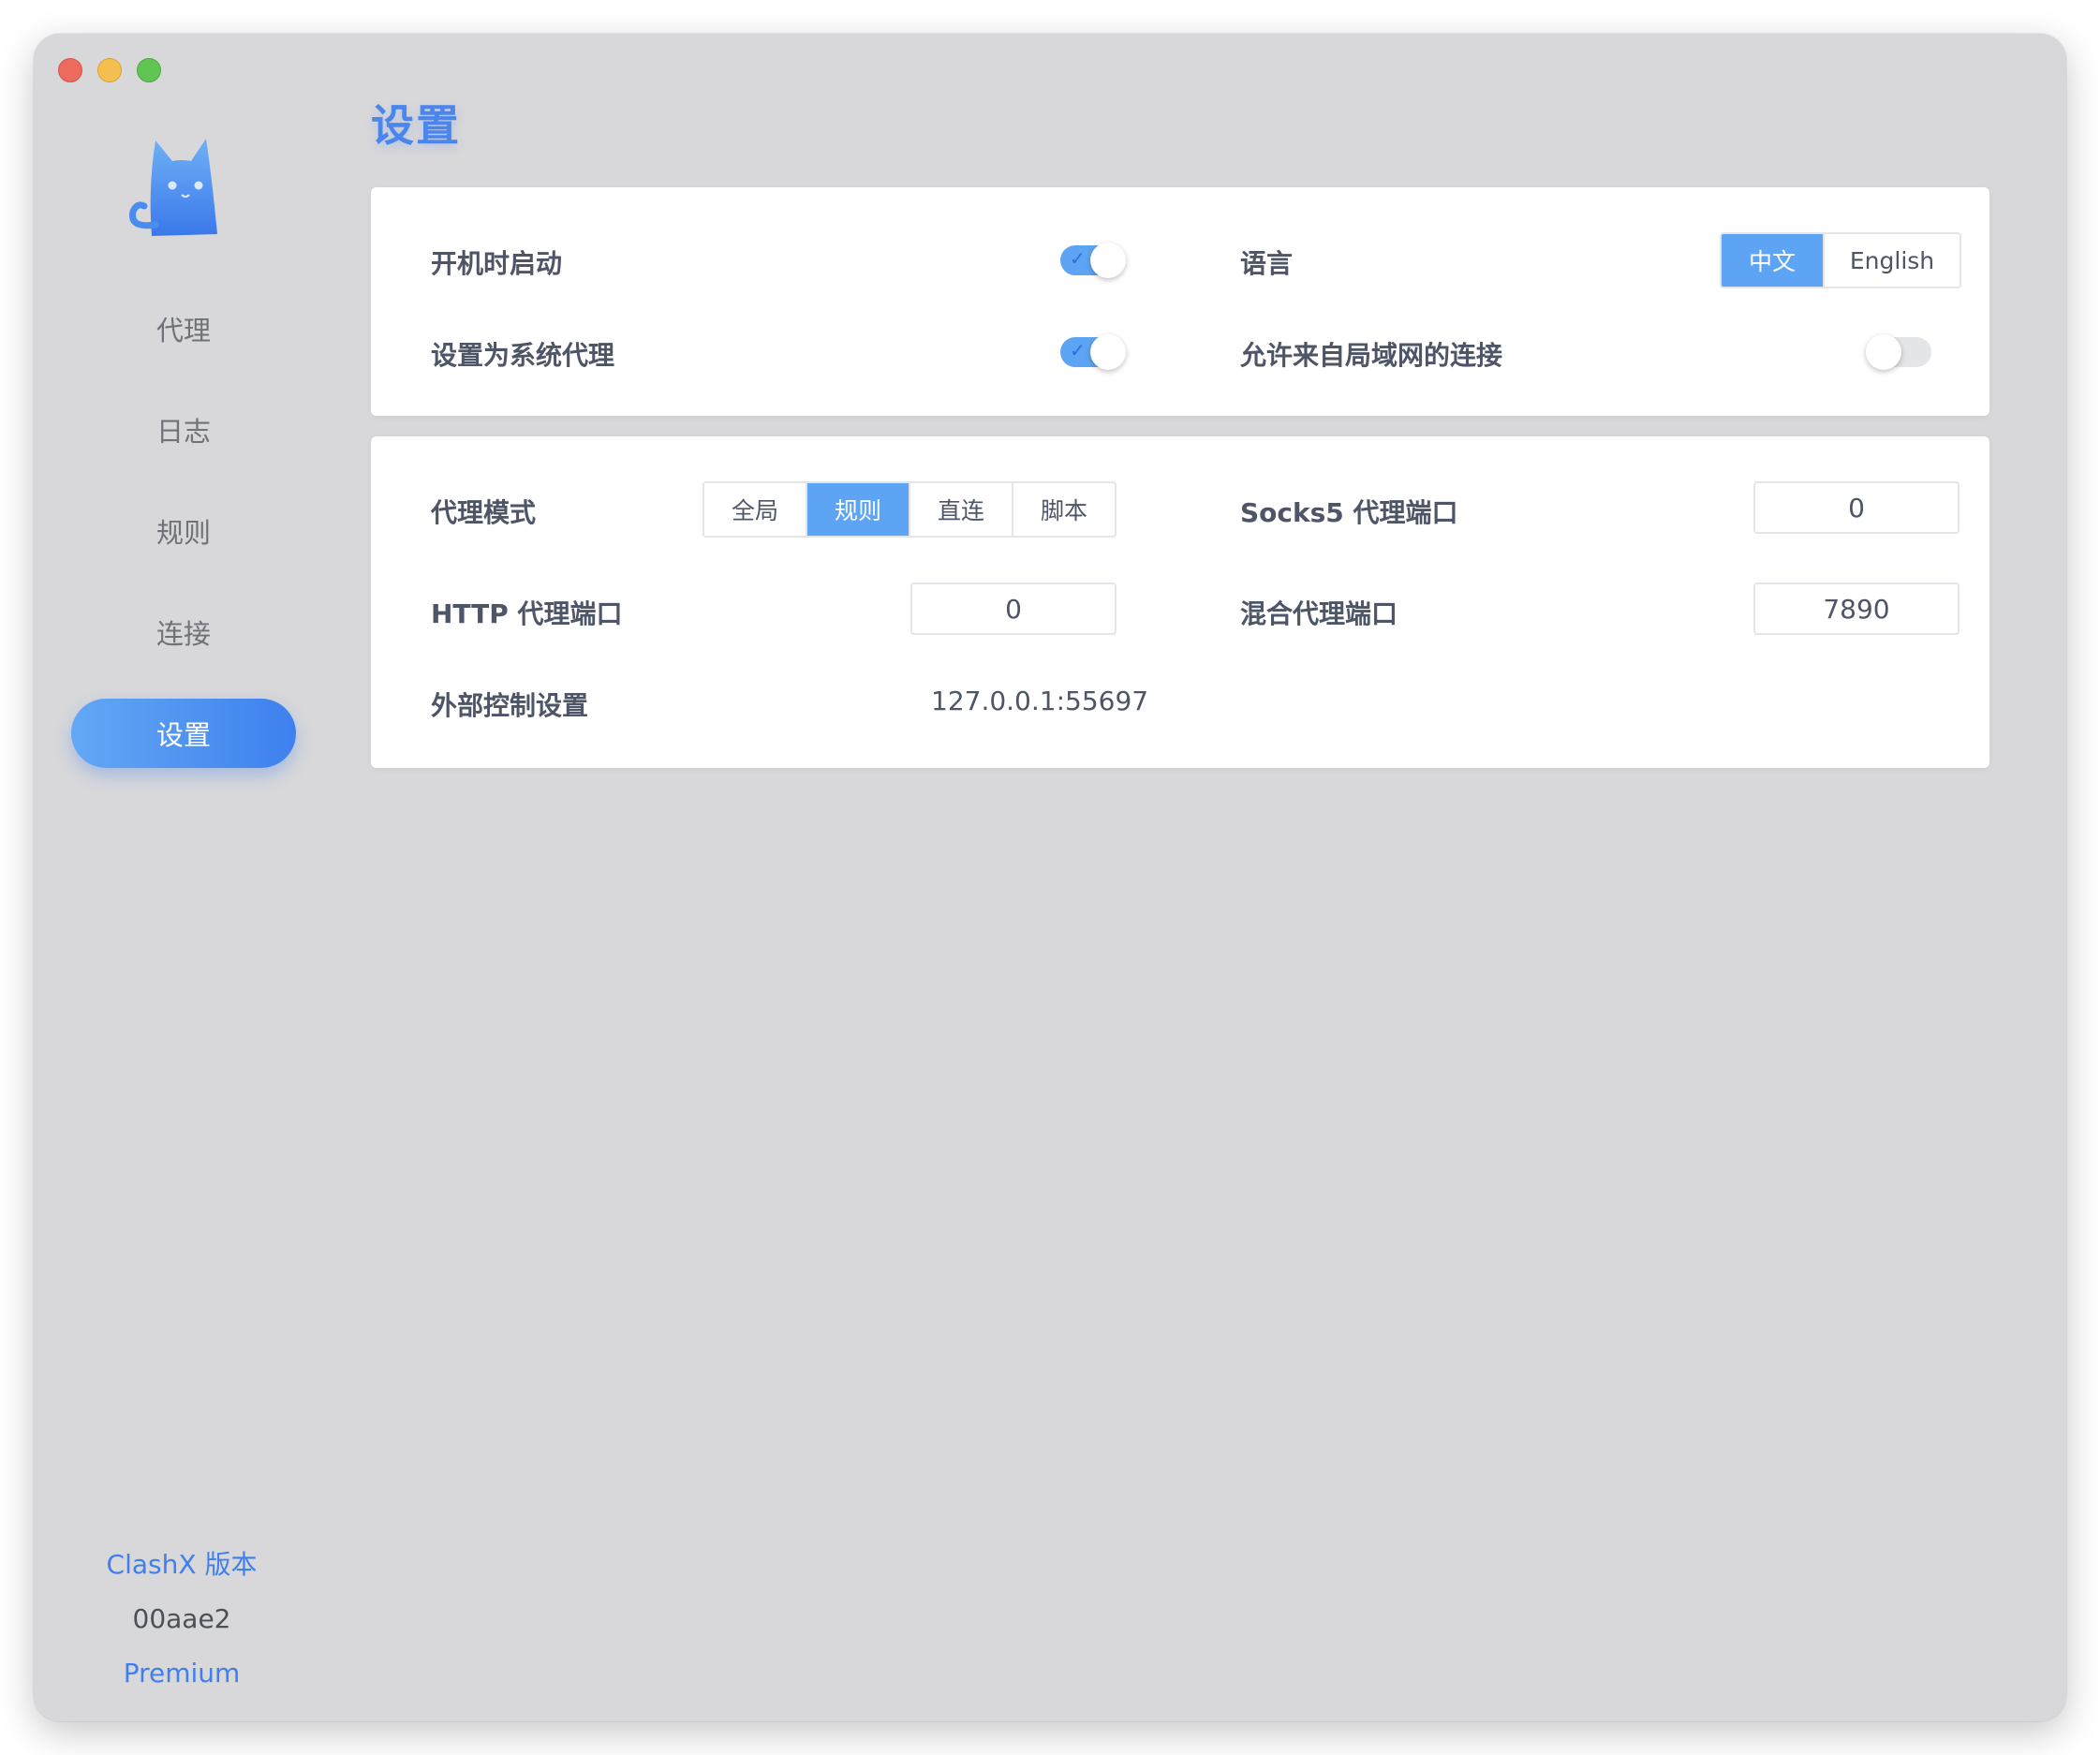 Image resolution: width=2100 pixels, height=1755 pixels. I want to click on proxy-mode-label: 代理模式, so click(484, 512).